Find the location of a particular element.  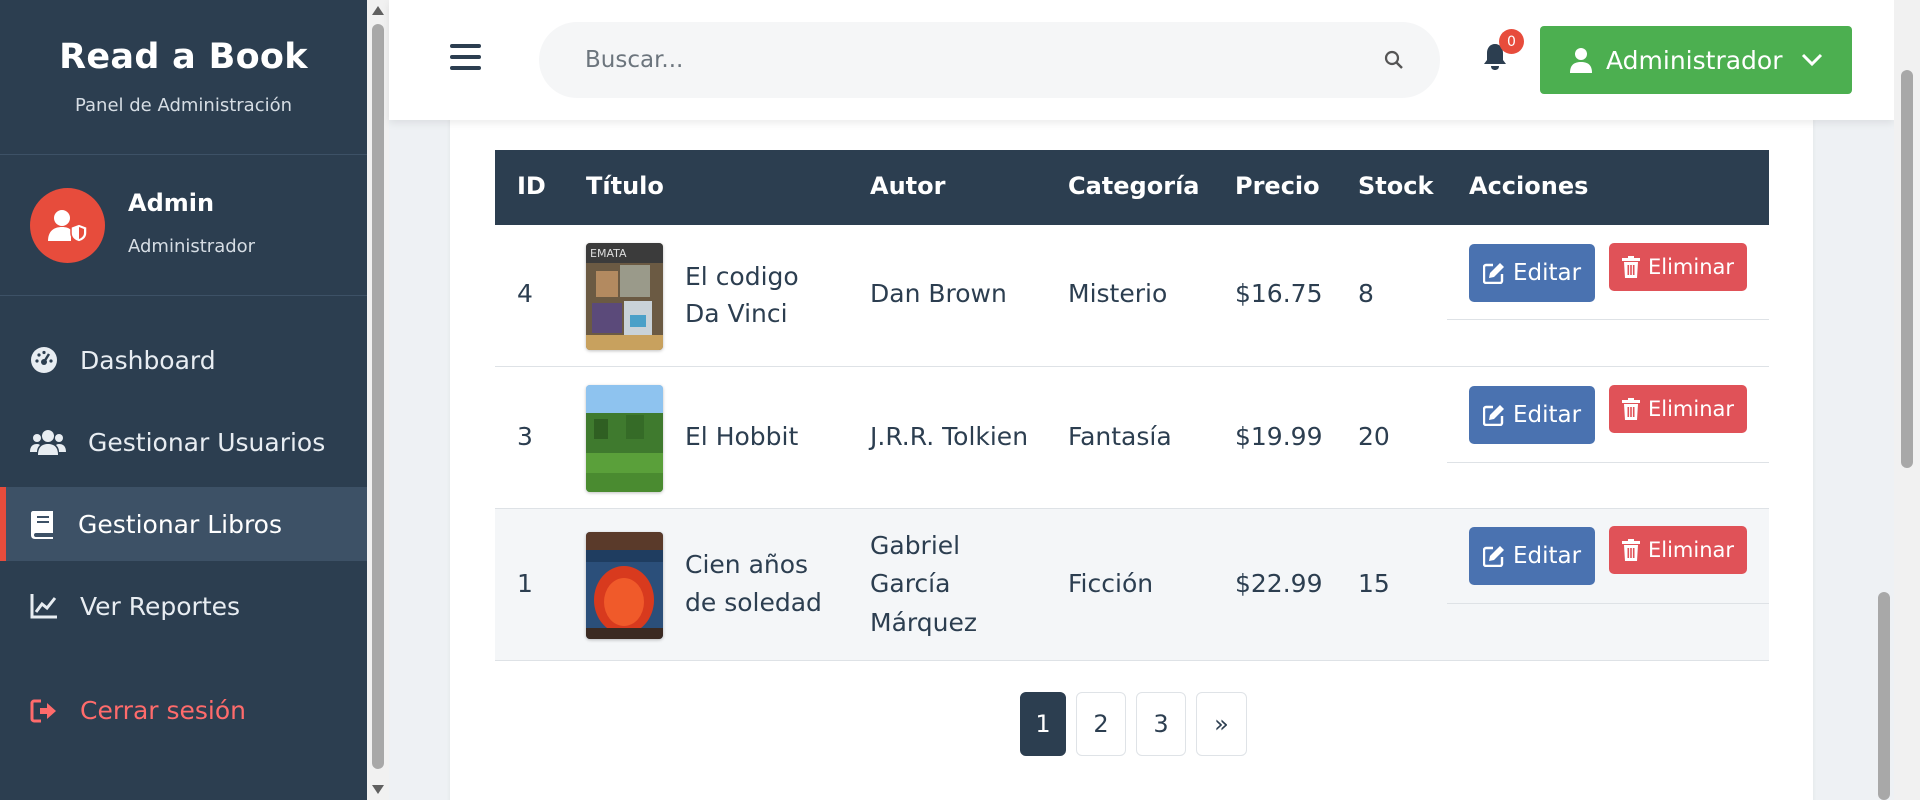

cell-category: Fantasía is located at coordinates (1120, 436).